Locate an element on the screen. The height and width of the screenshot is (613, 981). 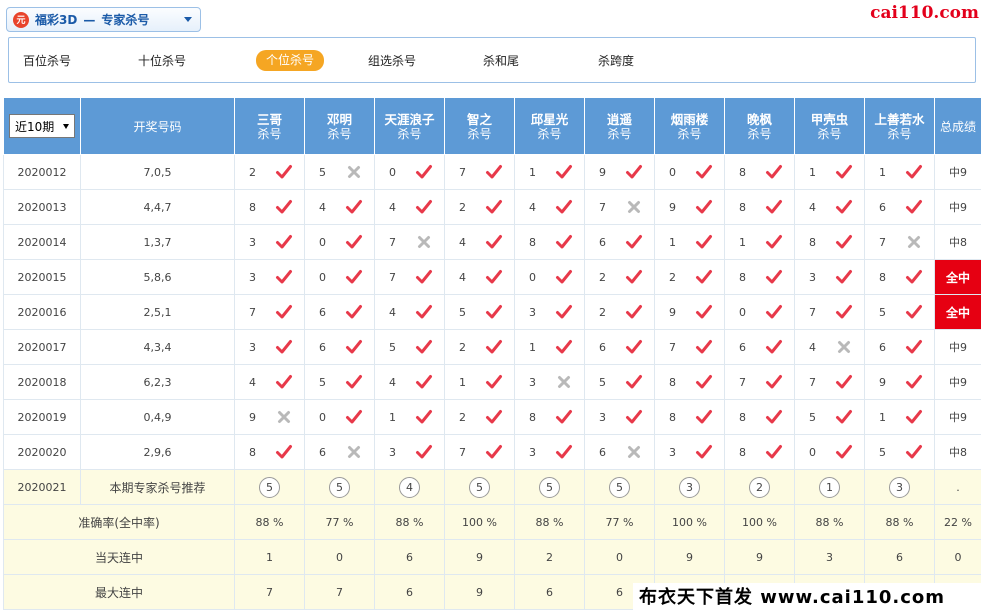
expert-name: 上善若水 is located at coordinates (899, 119).